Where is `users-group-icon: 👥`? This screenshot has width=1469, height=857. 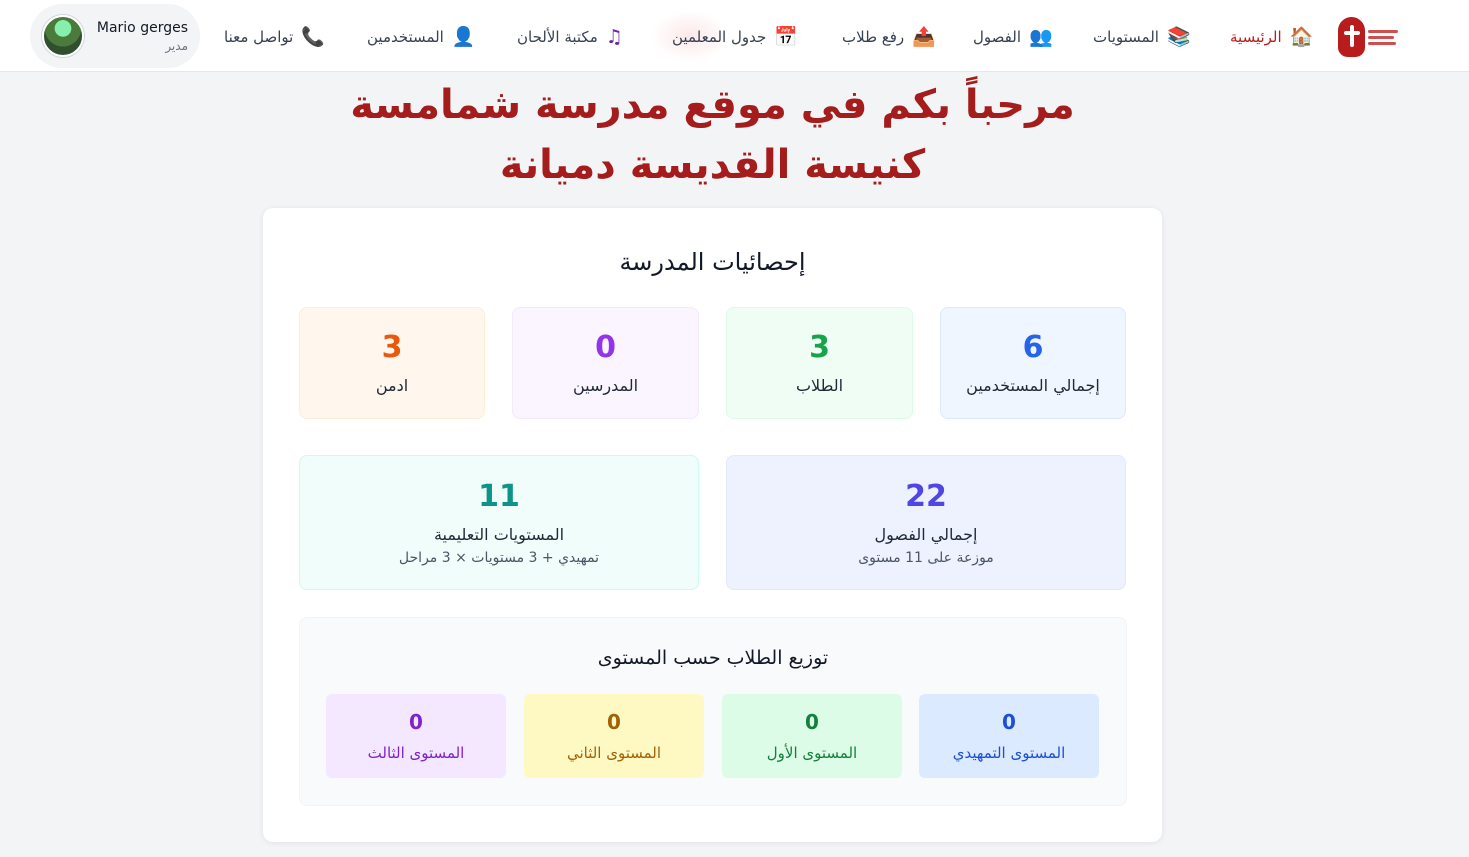 users-group-icon: 👥 is located at coordinates (1040, 36).